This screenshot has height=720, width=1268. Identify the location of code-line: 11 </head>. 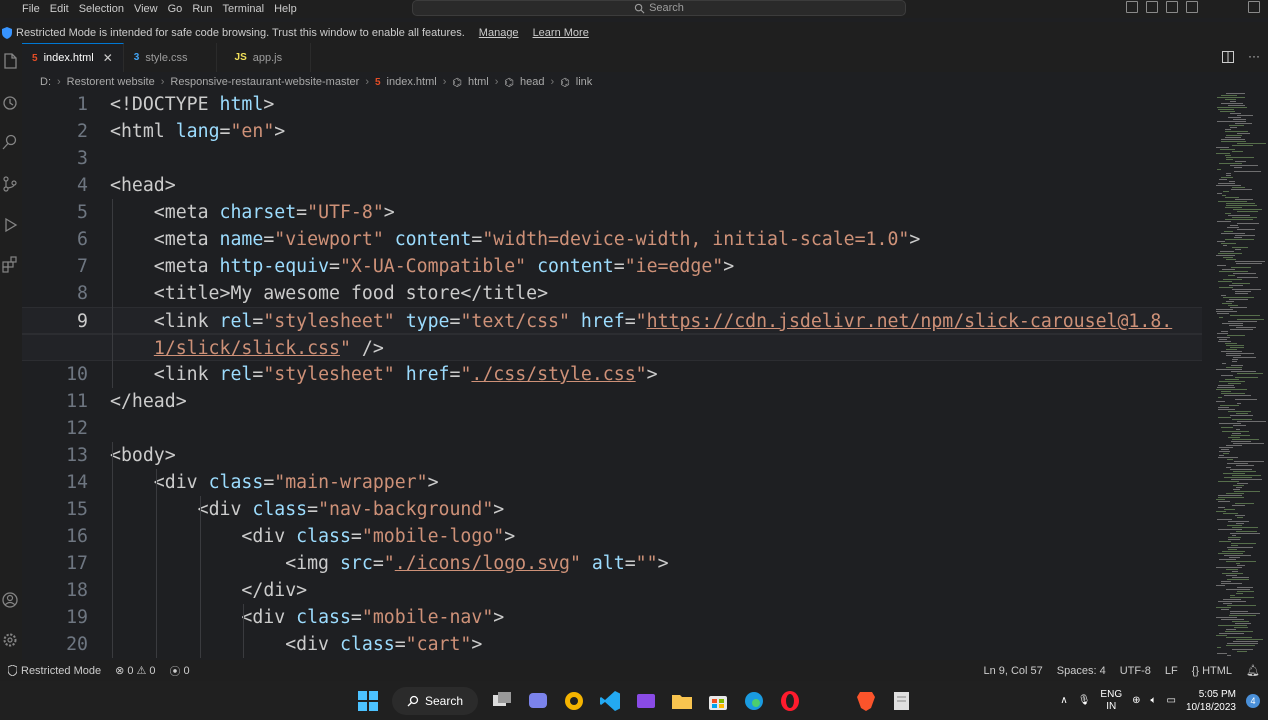
(612, 401).